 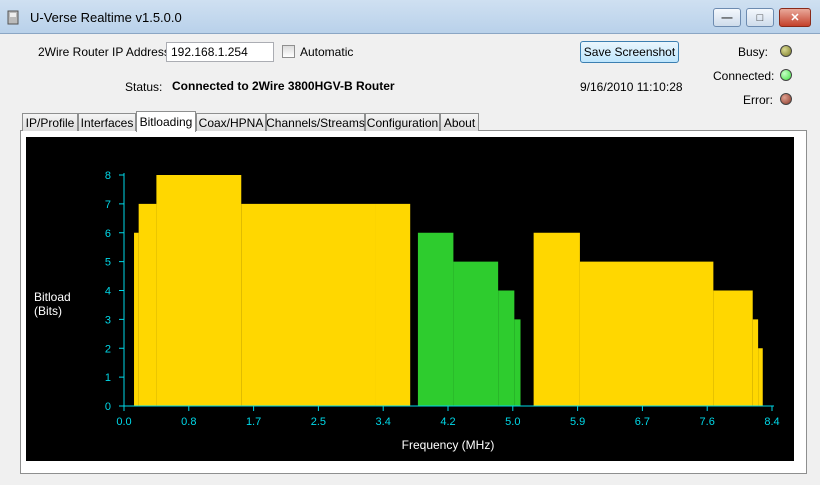 I want to click on y-axis-label-line: (Bits), so click(x=48, y=311).